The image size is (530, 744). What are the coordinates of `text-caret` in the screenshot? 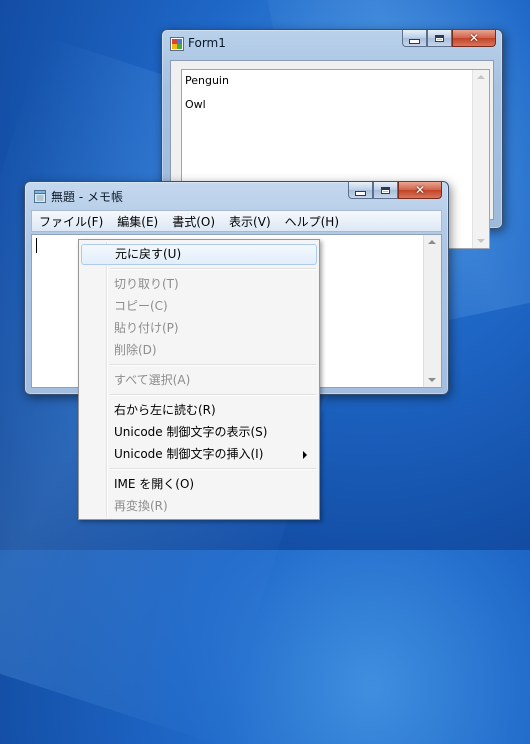 It's located at (36, 245).